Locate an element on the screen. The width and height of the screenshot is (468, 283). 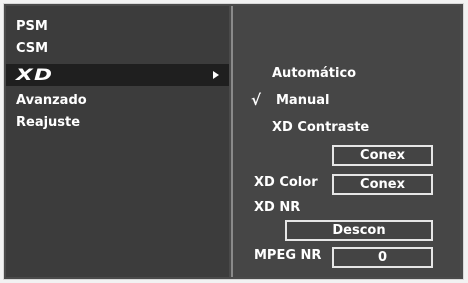
menu-item-label: Reajuste is located at coordinates (48, 122).